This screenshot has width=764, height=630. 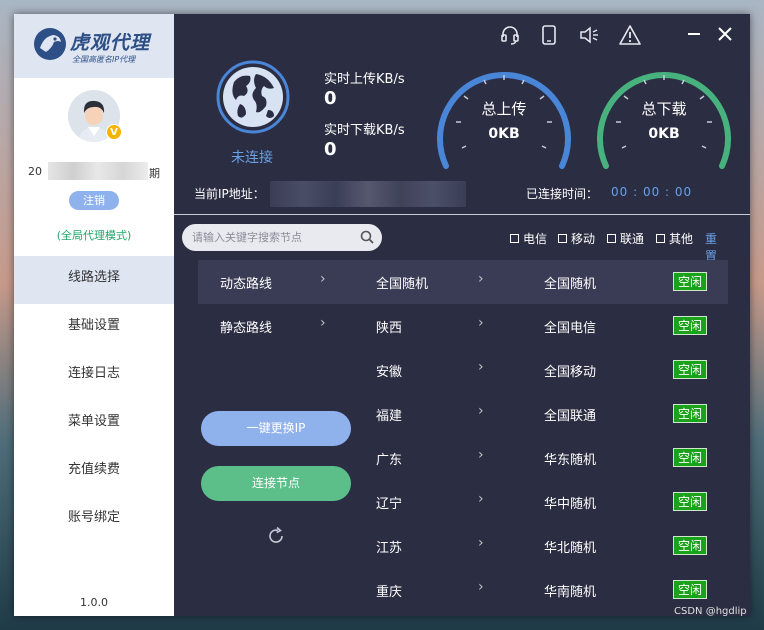 I want to click on sidebar-item-menu-settings: 菜单设置, so click(x=94, y=424).